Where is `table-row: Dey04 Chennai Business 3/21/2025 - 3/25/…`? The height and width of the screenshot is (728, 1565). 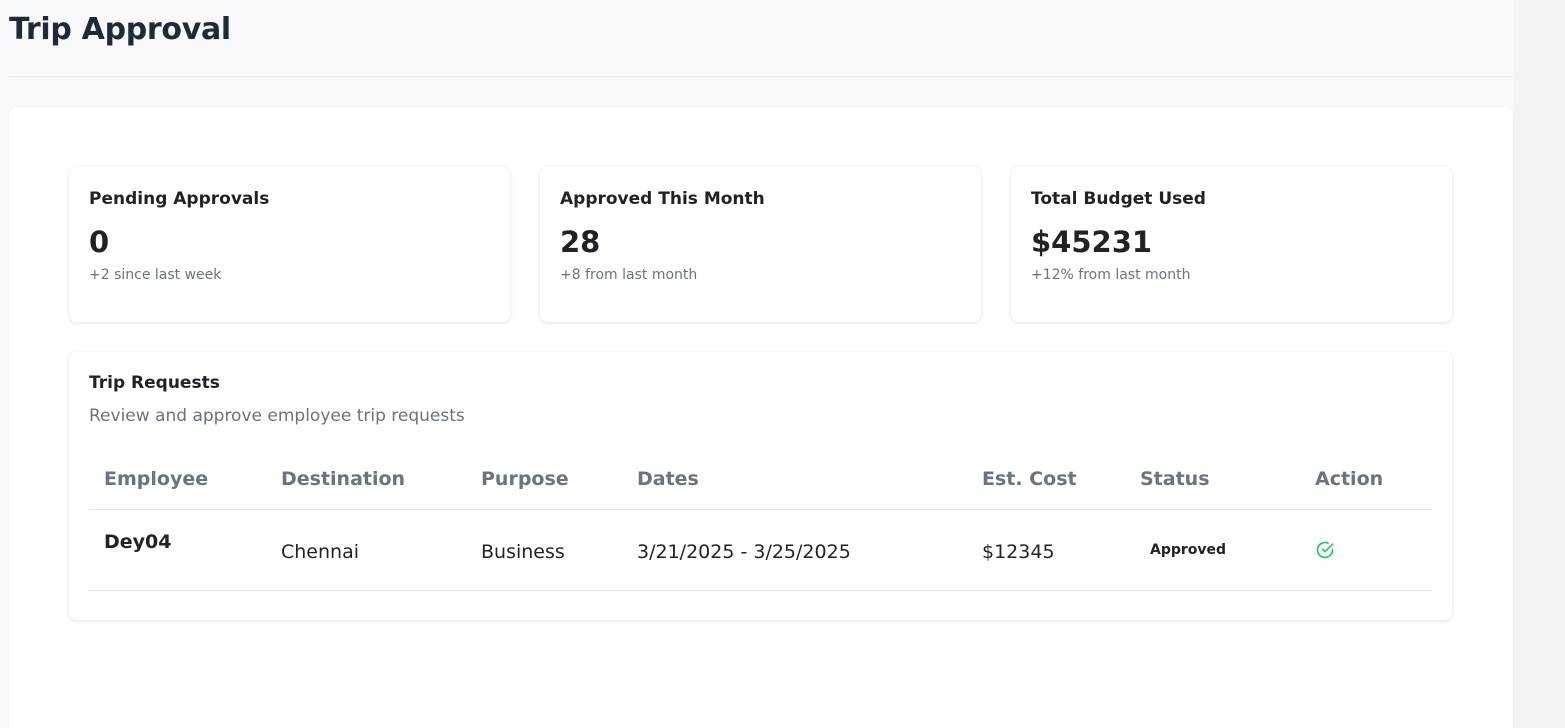
table-row: Dey04 Chennai Business 3/21/2025 - 3/25/… is located at coordinates (760, 550).